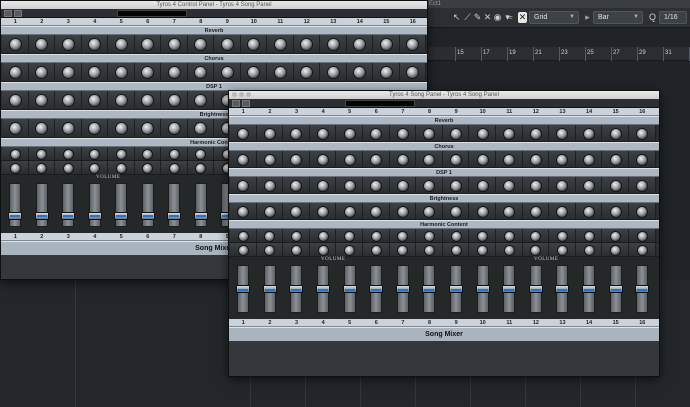  I want to click on mute-tool-icon: ✕, so click(487, 17).